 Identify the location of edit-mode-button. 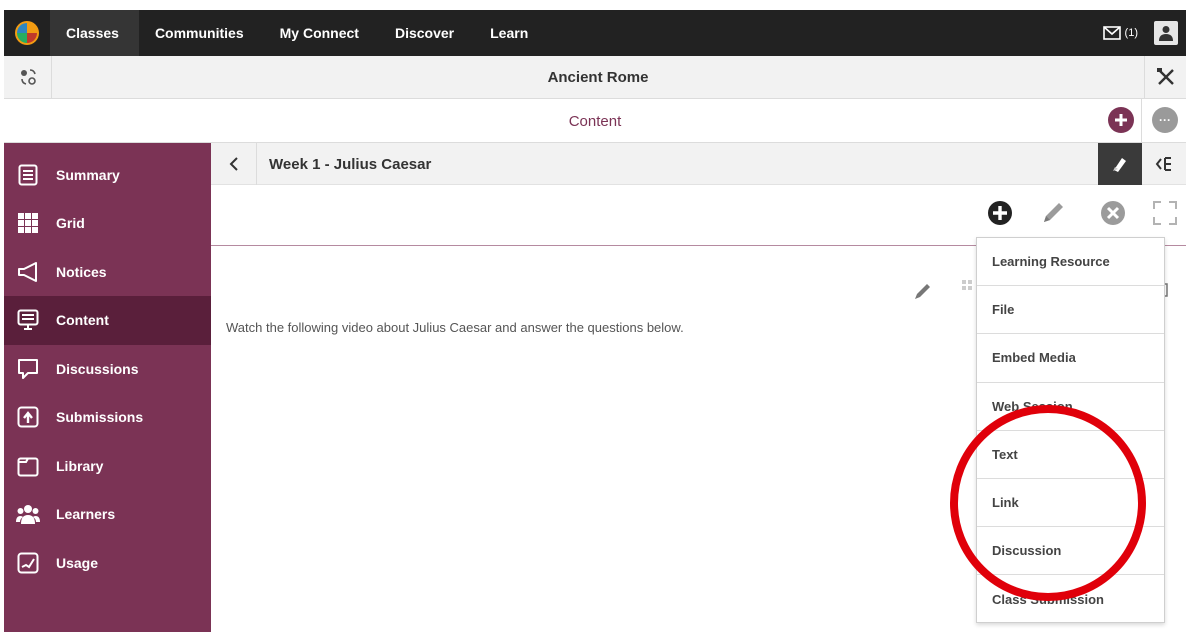
(1120, 164).